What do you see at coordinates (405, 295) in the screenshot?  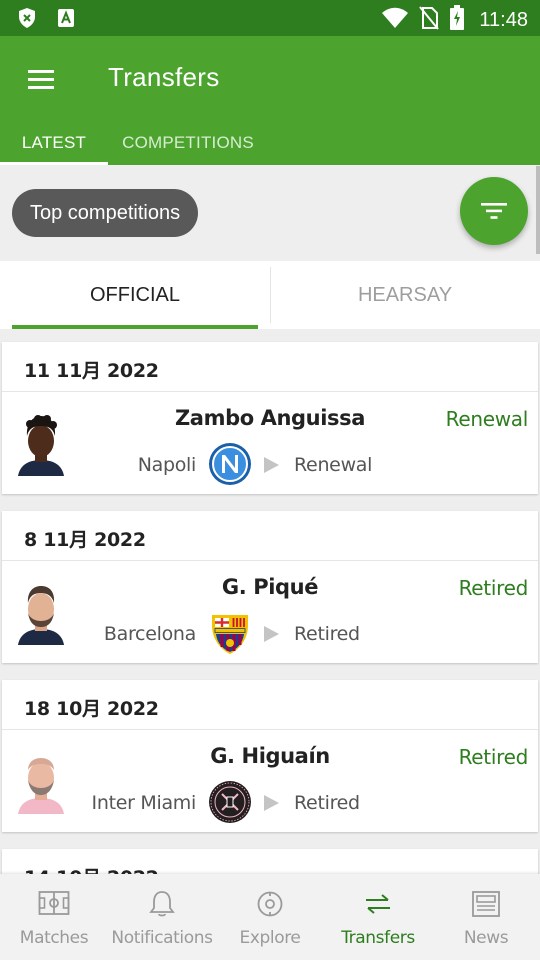 I see `tab-hearsay: HEARSAY` at bounding box center [405, 295].